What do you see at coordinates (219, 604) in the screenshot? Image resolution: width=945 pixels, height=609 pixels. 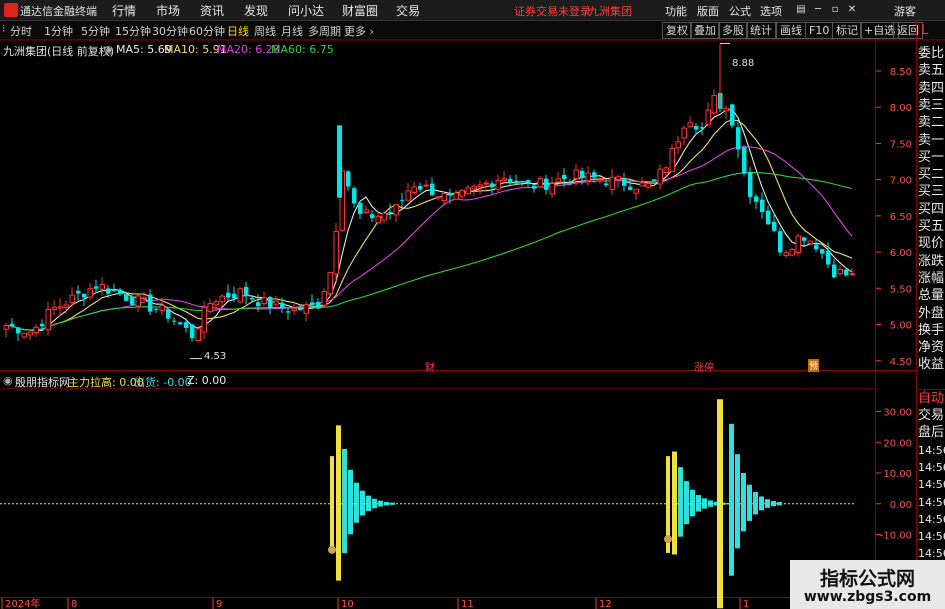 I see `x-tick-label: 9` at bounding box center [219, 604].